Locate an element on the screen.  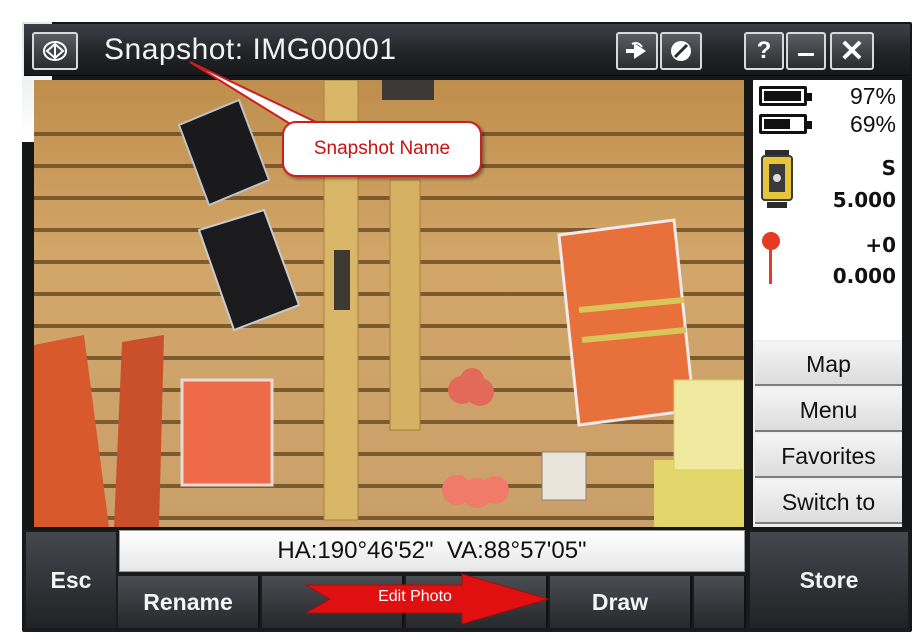
title-bar: Snapshot: IMG00001 ? ✕ is located at coordinates (467, 50).